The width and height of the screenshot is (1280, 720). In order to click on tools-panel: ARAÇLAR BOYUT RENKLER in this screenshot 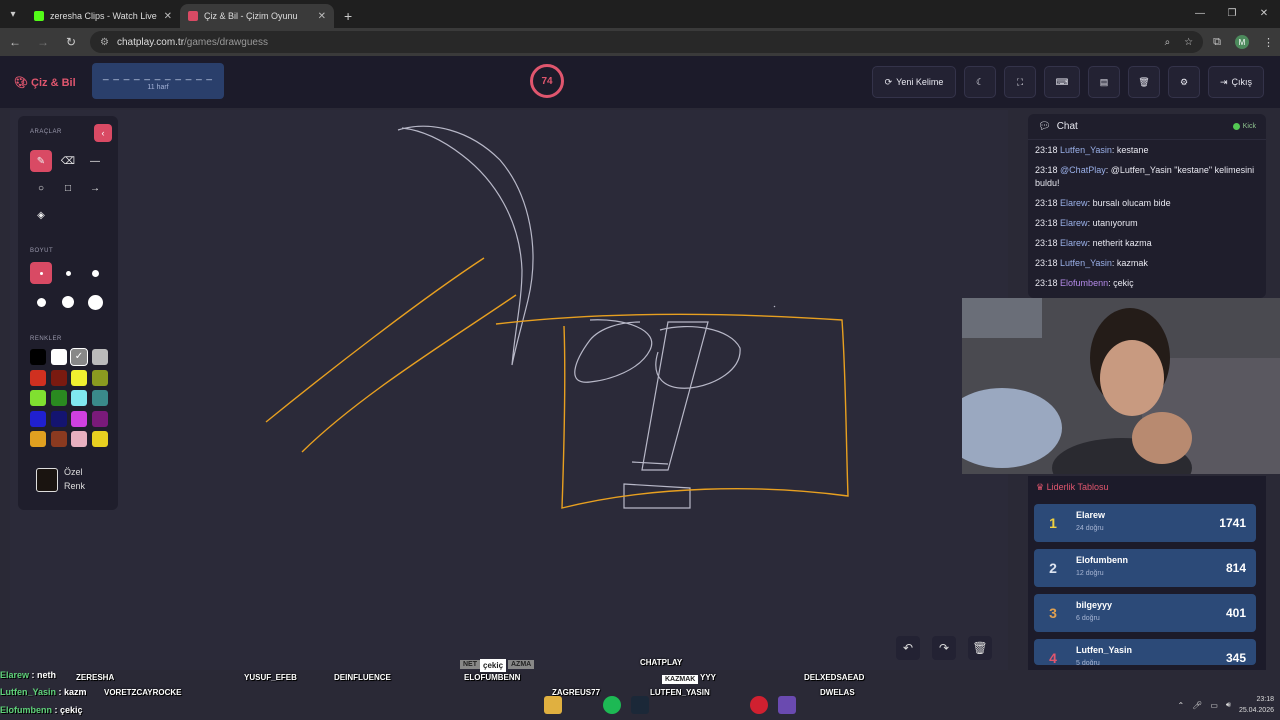, I will do `click(68, 313)`.